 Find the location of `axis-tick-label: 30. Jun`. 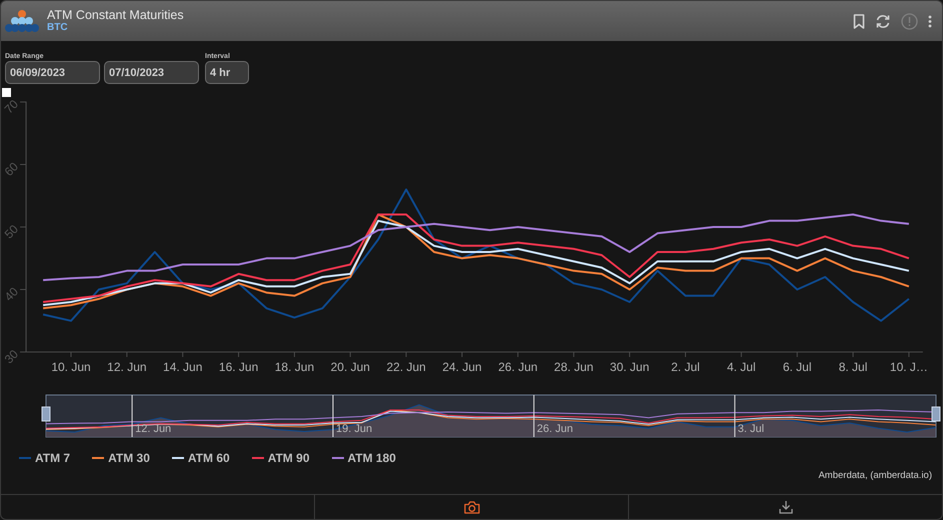

axis-tick-label: 30. Jun is located at coordinates (630, 367).